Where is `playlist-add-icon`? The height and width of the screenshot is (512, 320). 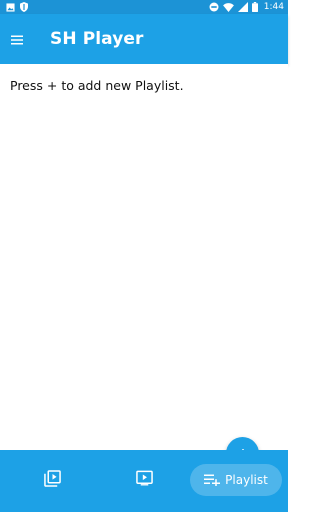 playlist-add-icon is located at coordinates (212, 480).